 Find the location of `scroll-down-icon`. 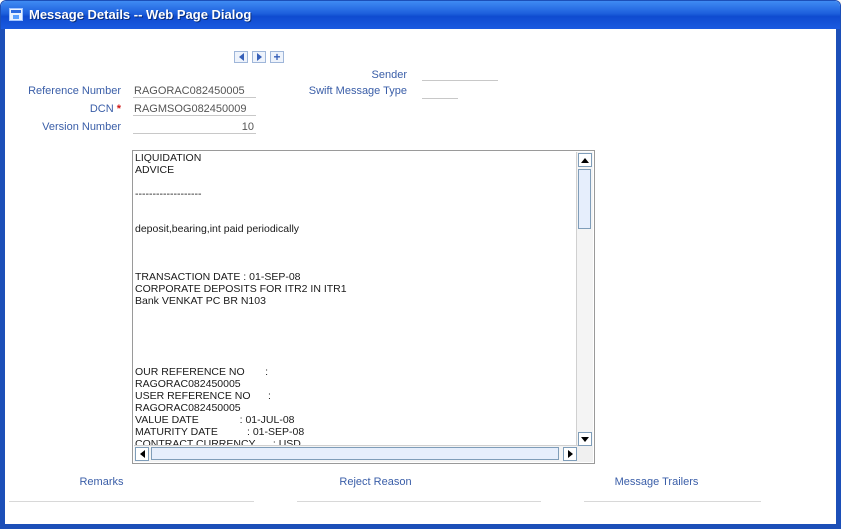

scroll-down-icon is located at coordinates (585, 439).